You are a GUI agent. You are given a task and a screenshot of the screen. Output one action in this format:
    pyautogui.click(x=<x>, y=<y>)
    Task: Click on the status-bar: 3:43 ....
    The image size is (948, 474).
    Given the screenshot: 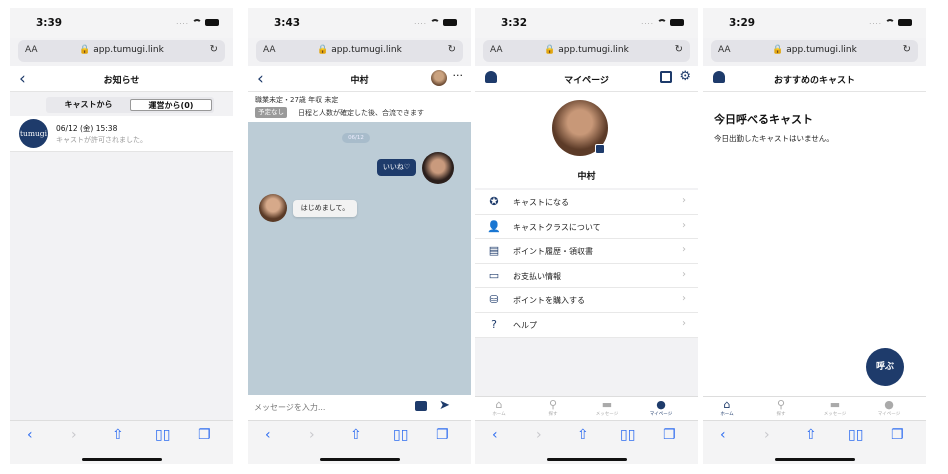 What is the action you would take?
    pyautogui.click(x=359, y=23)
    